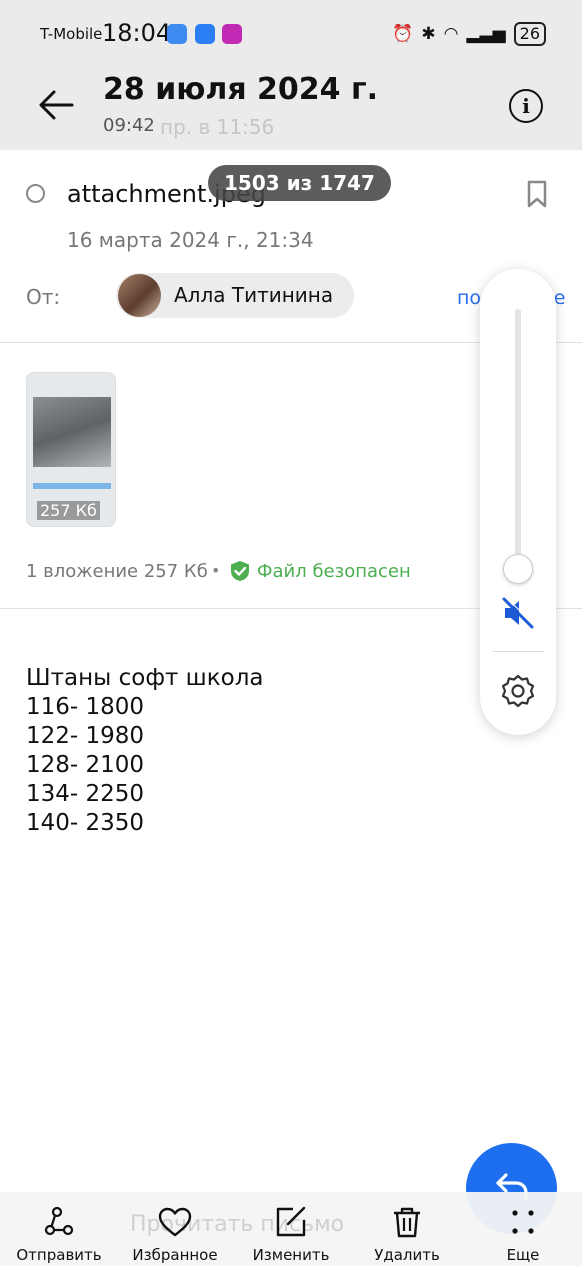  I want to click on attachment-thumbnail: 257 Кб, so click(71, 449).